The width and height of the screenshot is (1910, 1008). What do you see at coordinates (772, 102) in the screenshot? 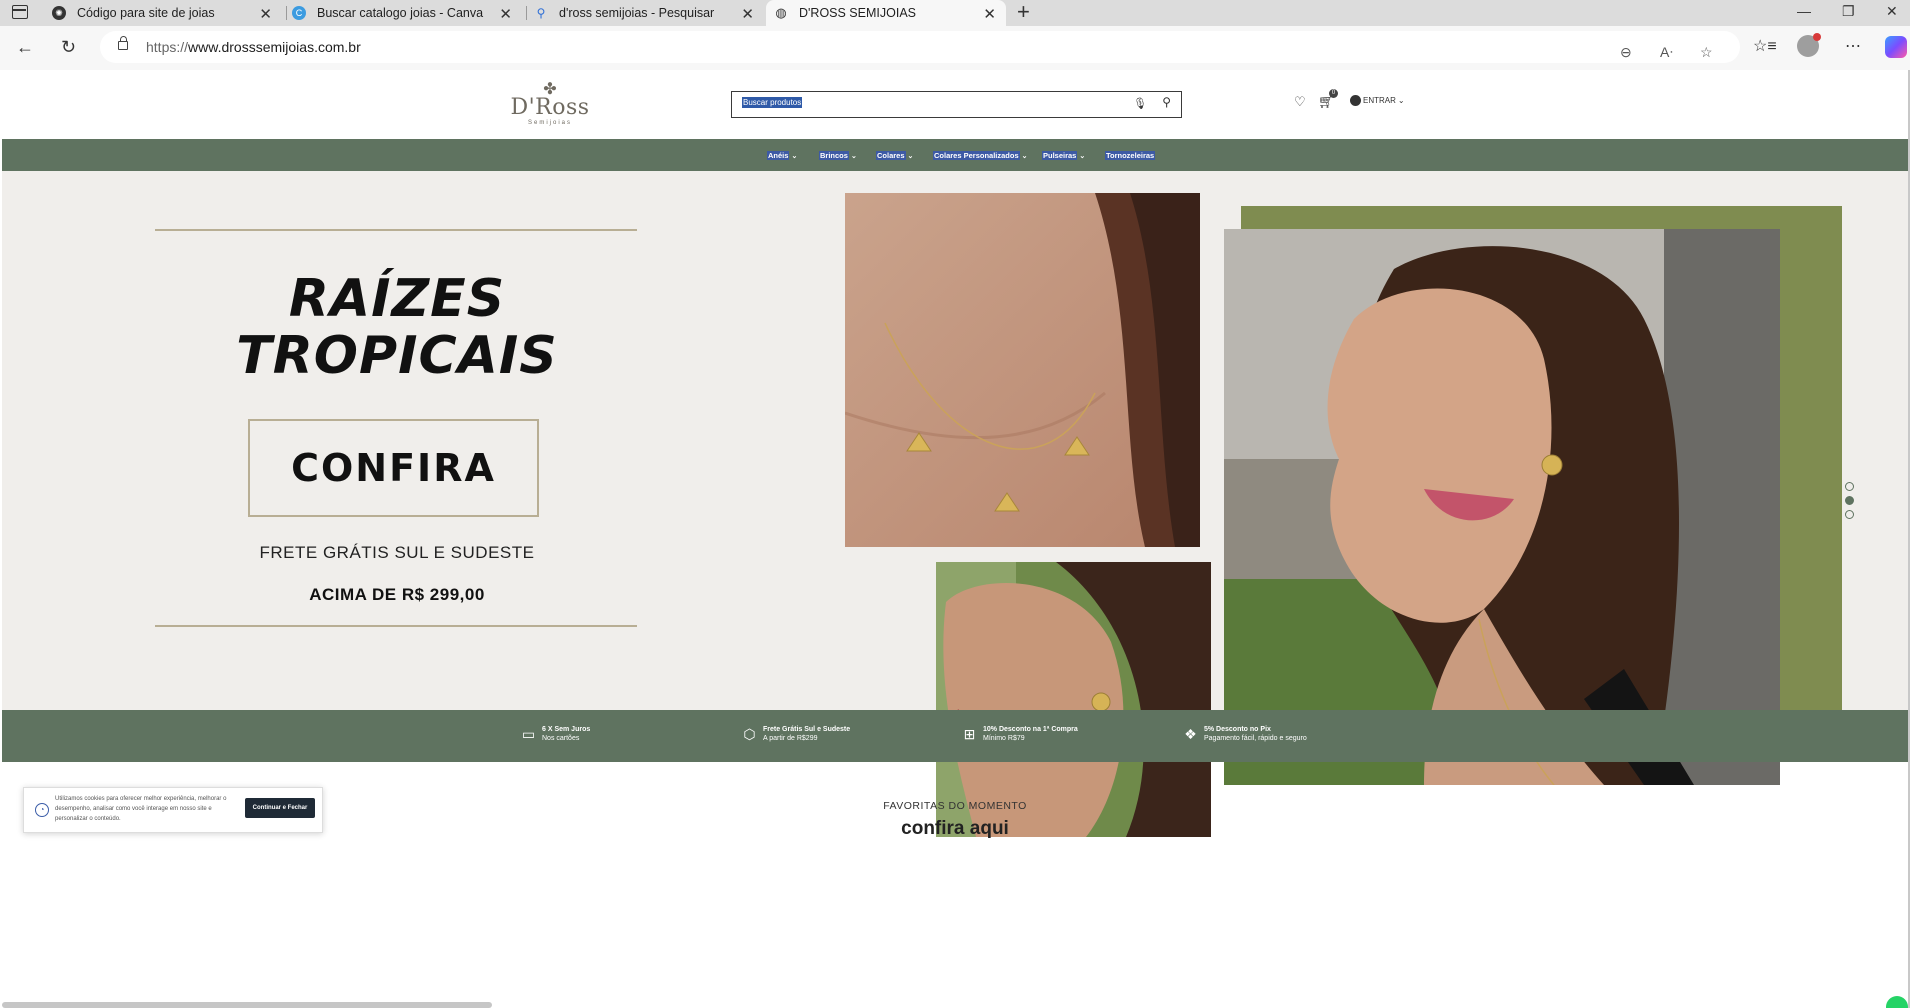
I see `search-input: Buscar produtos` at bounding box center [772, 102].